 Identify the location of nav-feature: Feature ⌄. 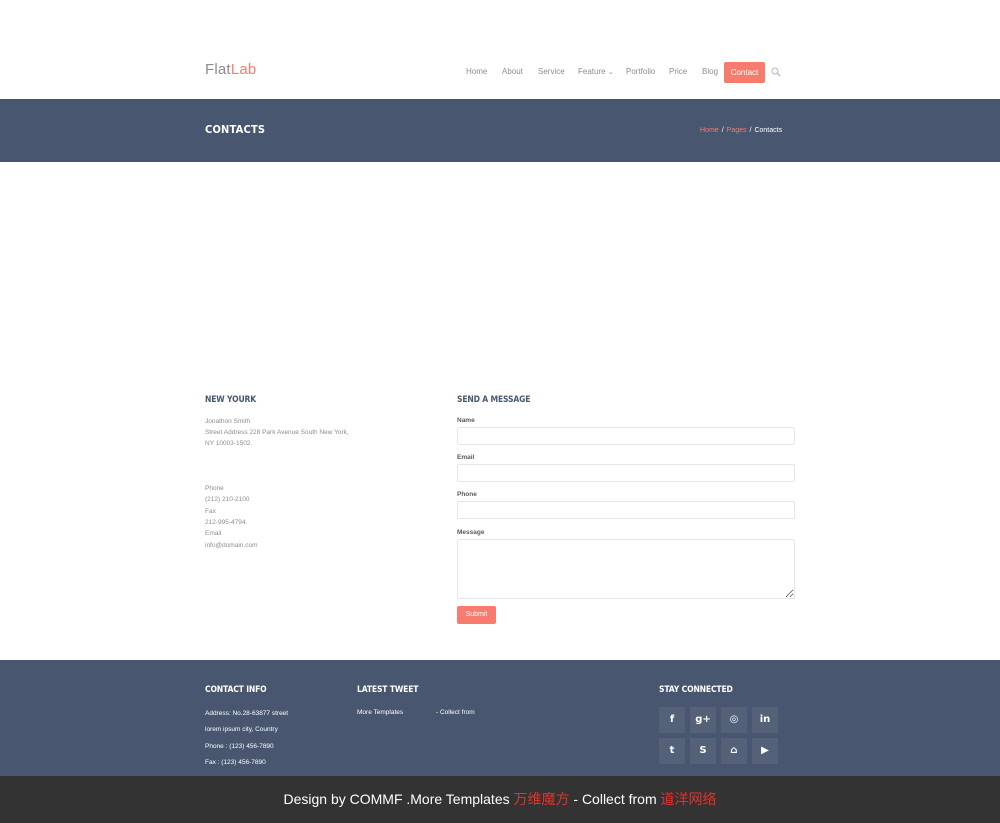
(596, 71).